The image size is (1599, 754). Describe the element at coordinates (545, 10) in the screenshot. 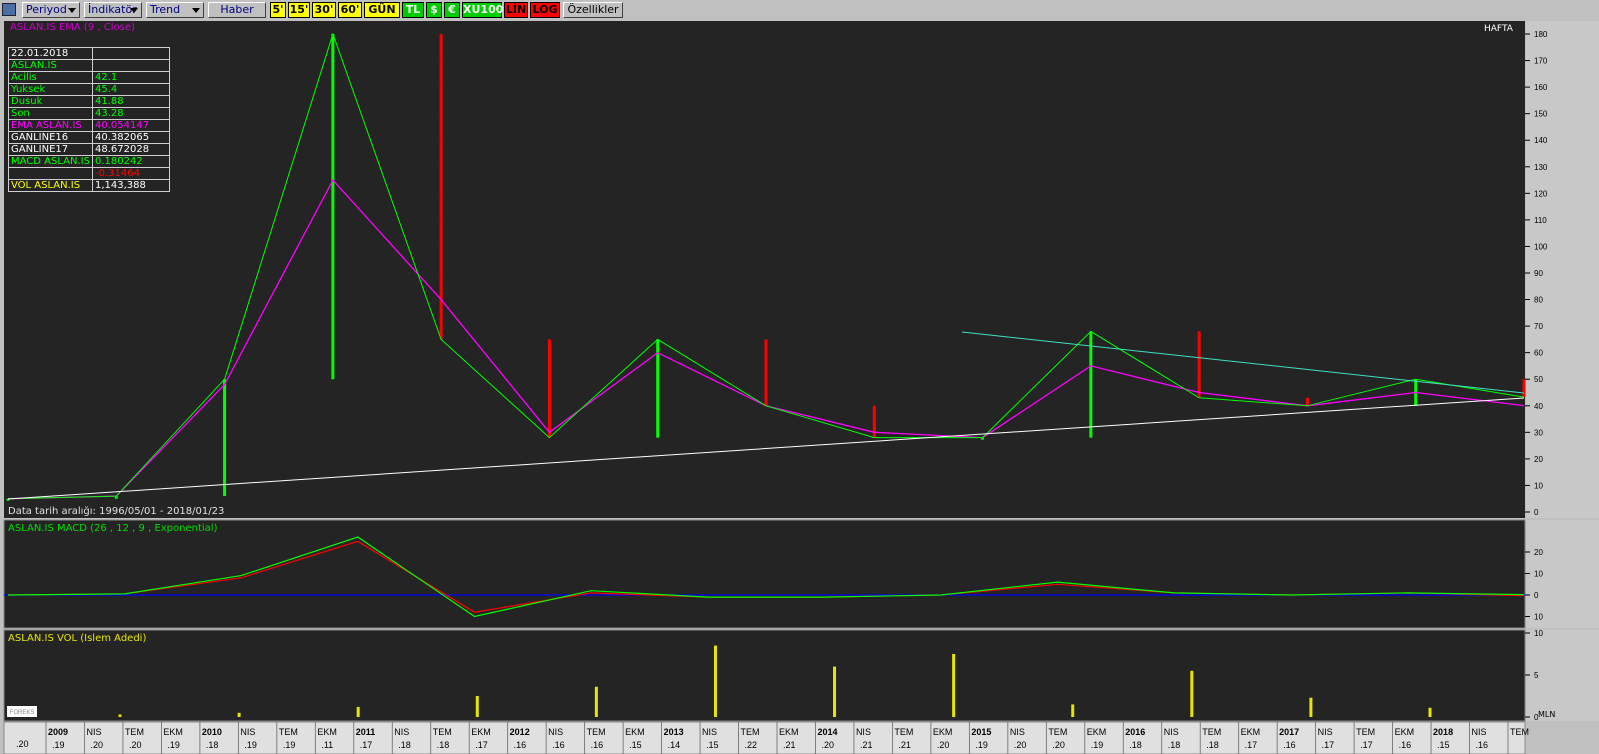

I see `log-scale-button: LOG` at that location.